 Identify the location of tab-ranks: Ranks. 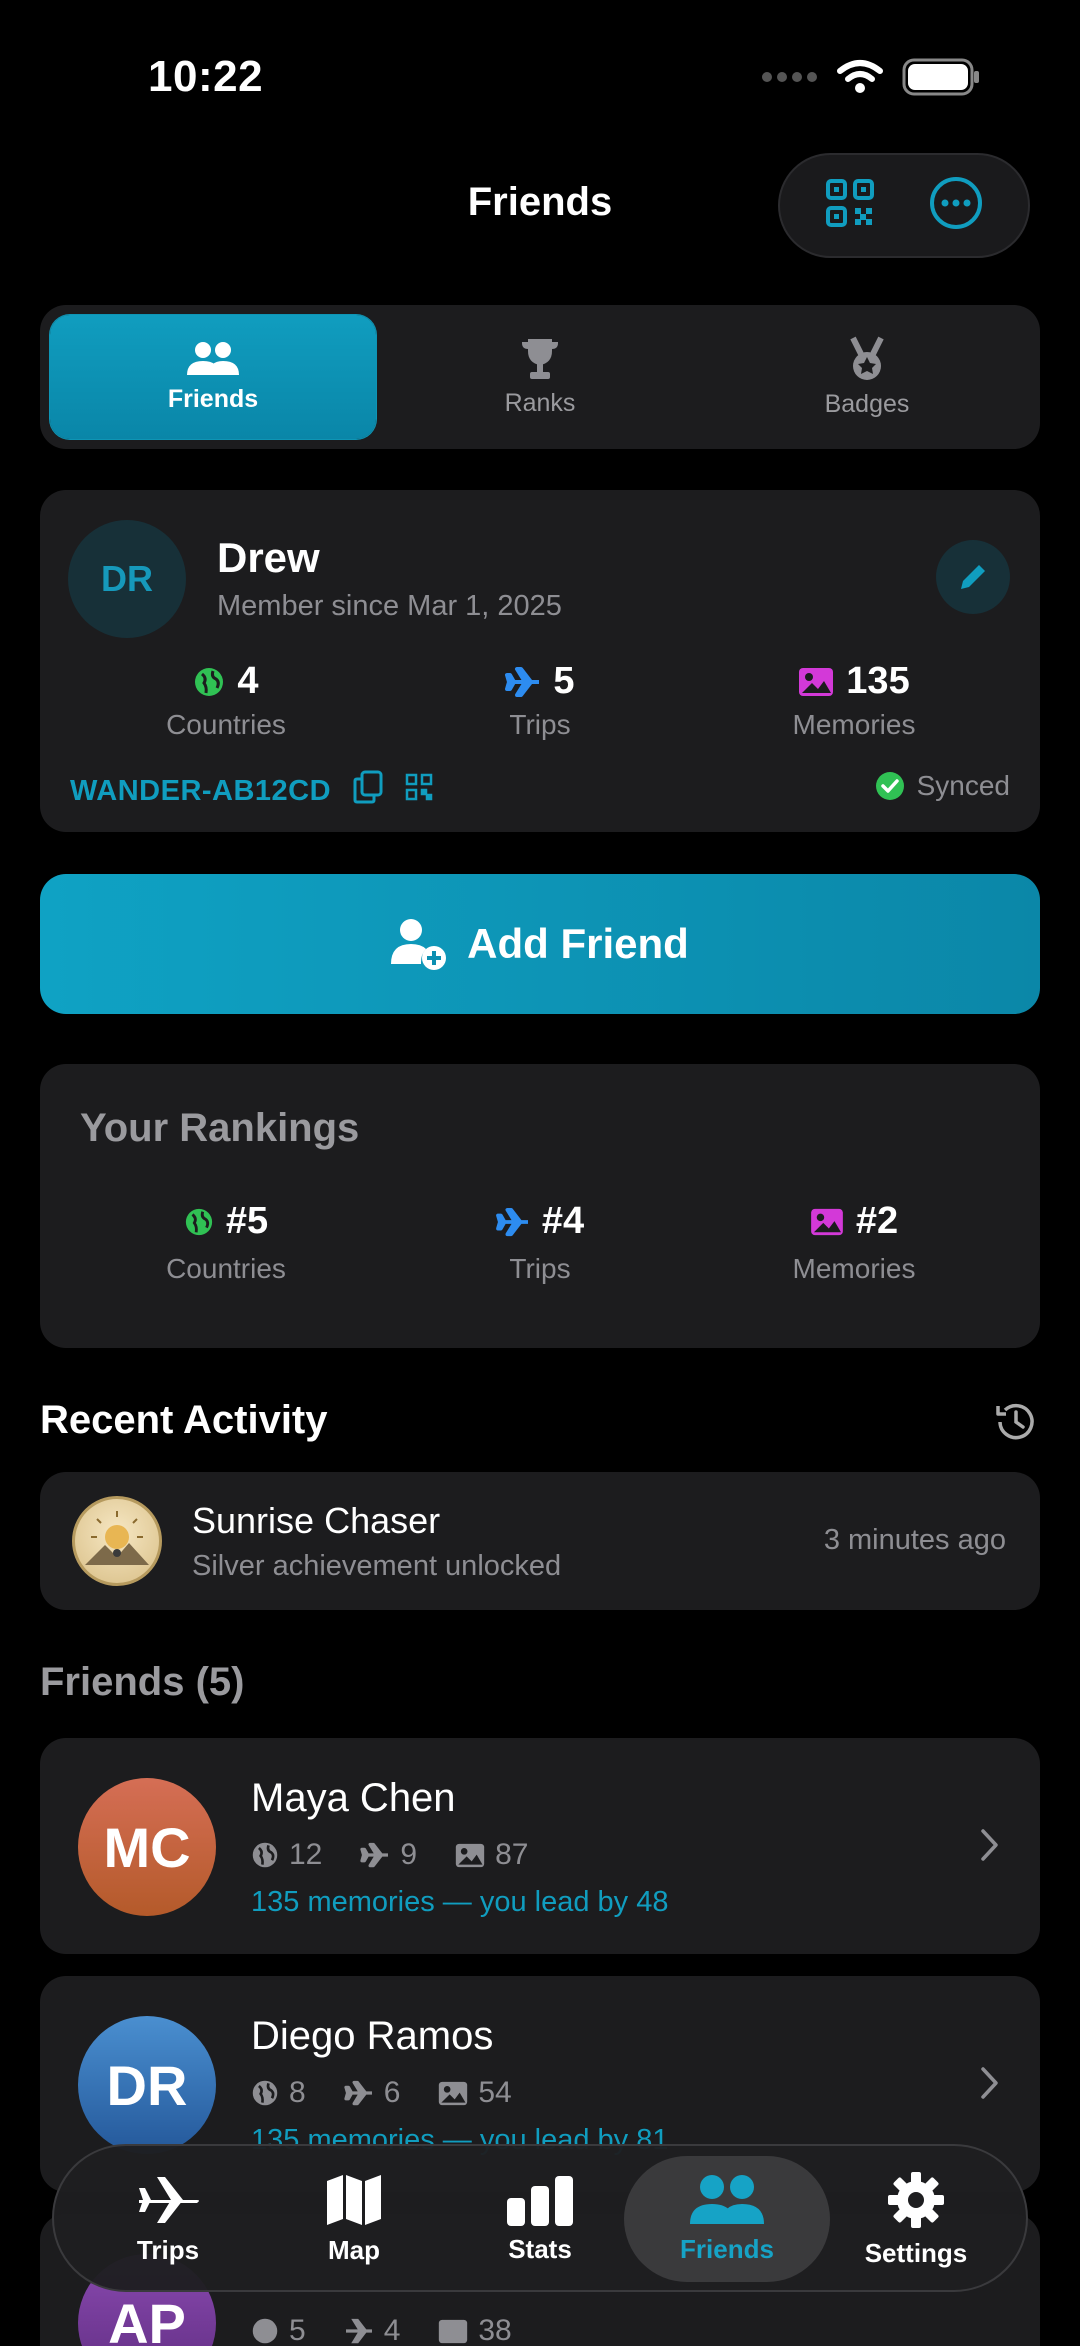
(540, 377).